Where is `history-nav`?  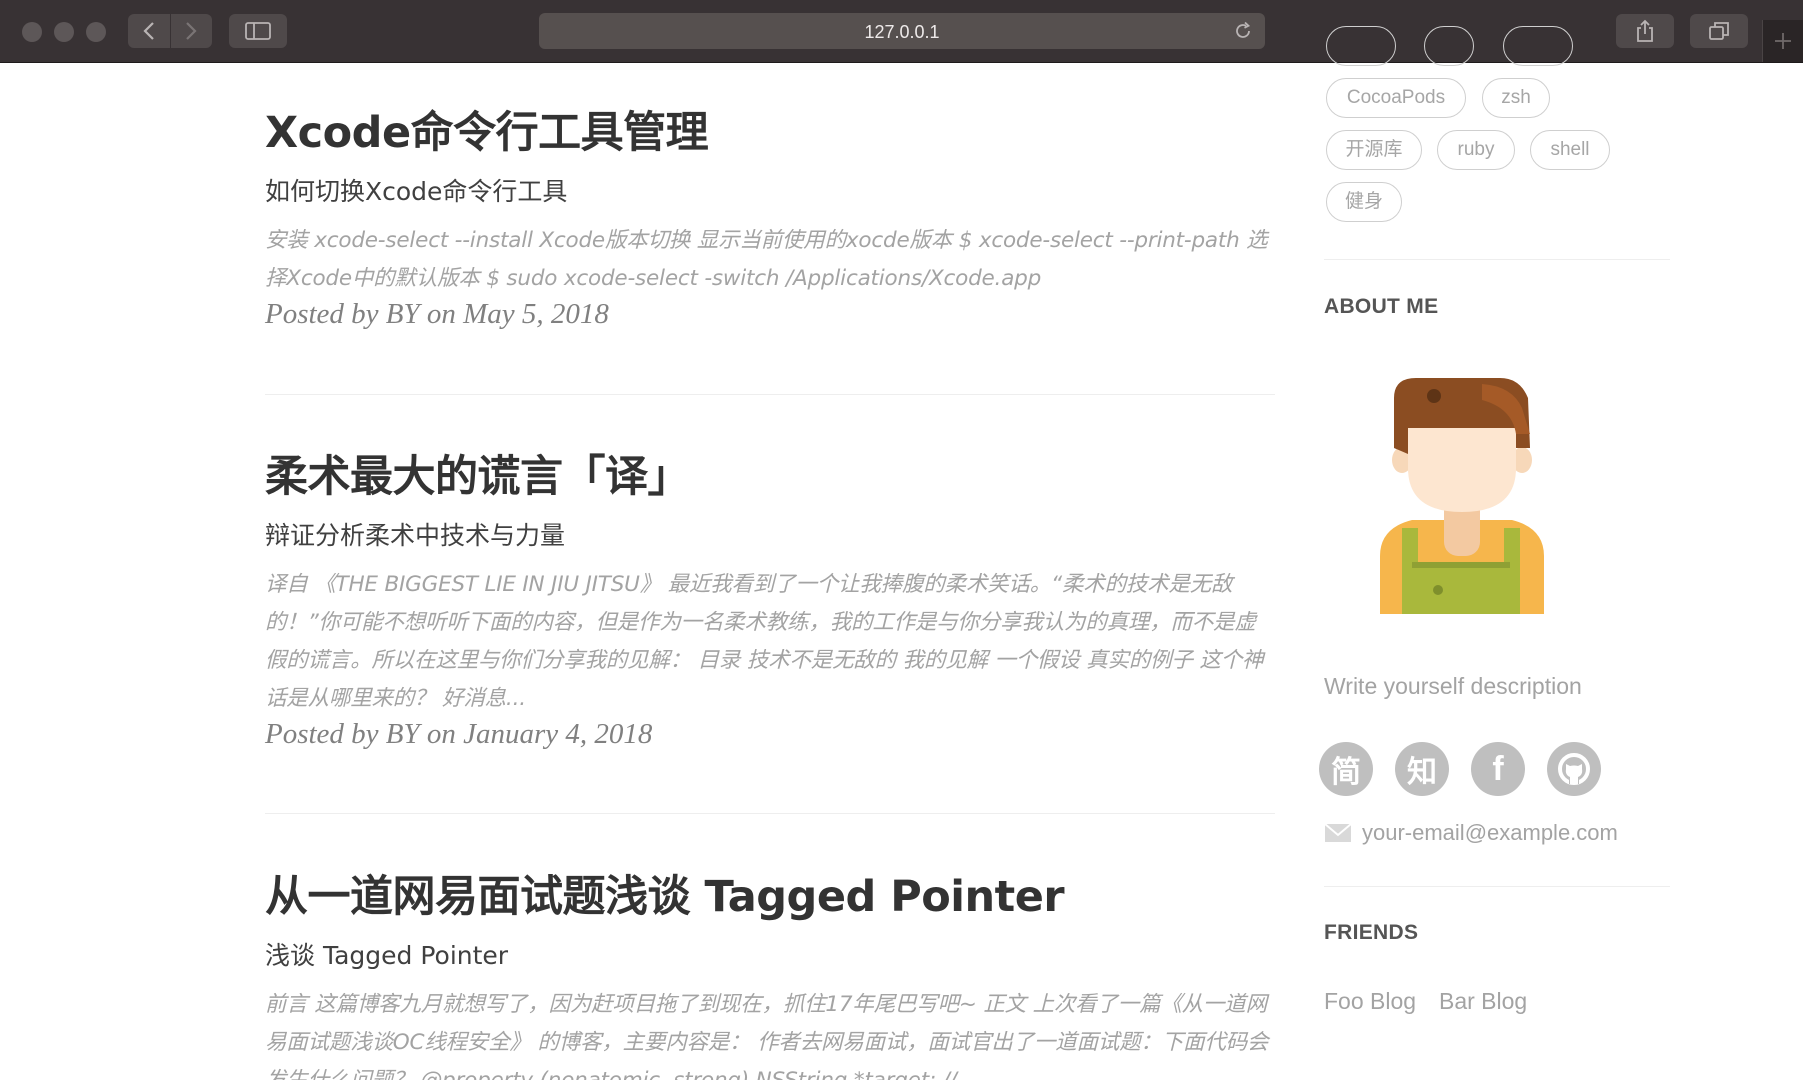 history-nav is located at coordinates (170, 31).